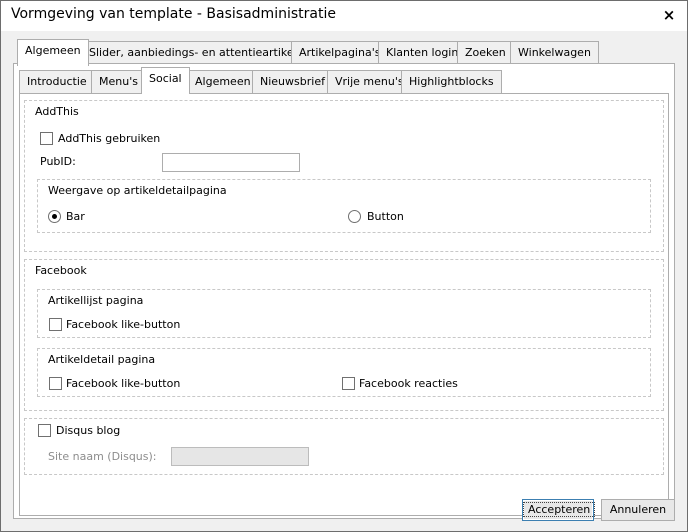  What do you see at coordinates (240, 456) in the screenshot?
I see `disqus-site-input` at bounding box center [240, 456].